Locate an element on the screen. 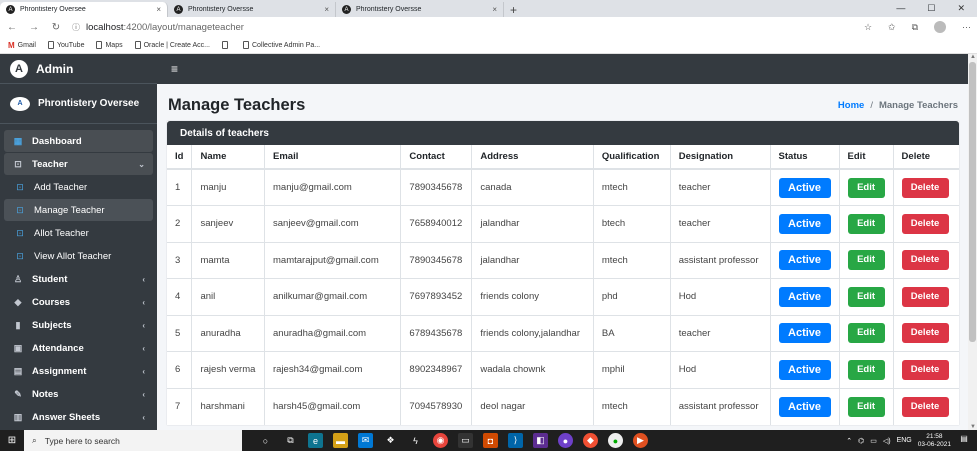 Image resolution: width=977 pixels, height=451 pixels. media-icon: ▶ is located at coordinates (640, 440).